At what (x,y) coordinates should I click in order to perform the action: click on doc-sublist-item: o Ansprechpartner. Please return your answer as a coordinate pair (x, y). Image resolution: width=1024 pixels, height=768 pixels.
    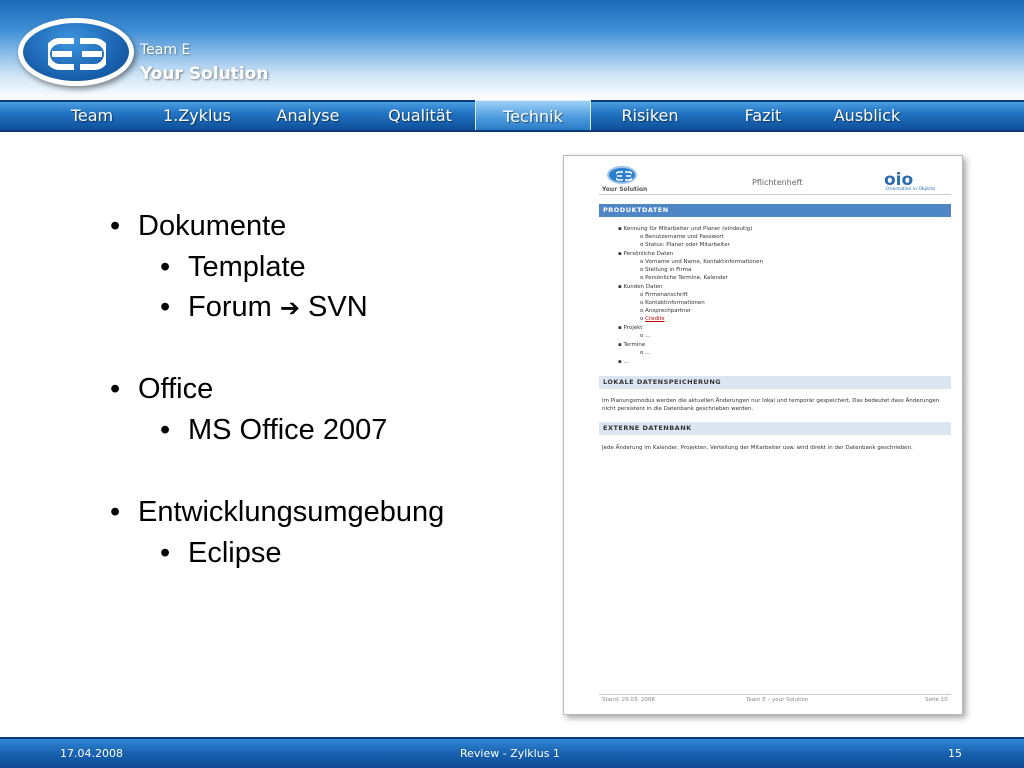
    Looking at the image, I should click on (666, 311).